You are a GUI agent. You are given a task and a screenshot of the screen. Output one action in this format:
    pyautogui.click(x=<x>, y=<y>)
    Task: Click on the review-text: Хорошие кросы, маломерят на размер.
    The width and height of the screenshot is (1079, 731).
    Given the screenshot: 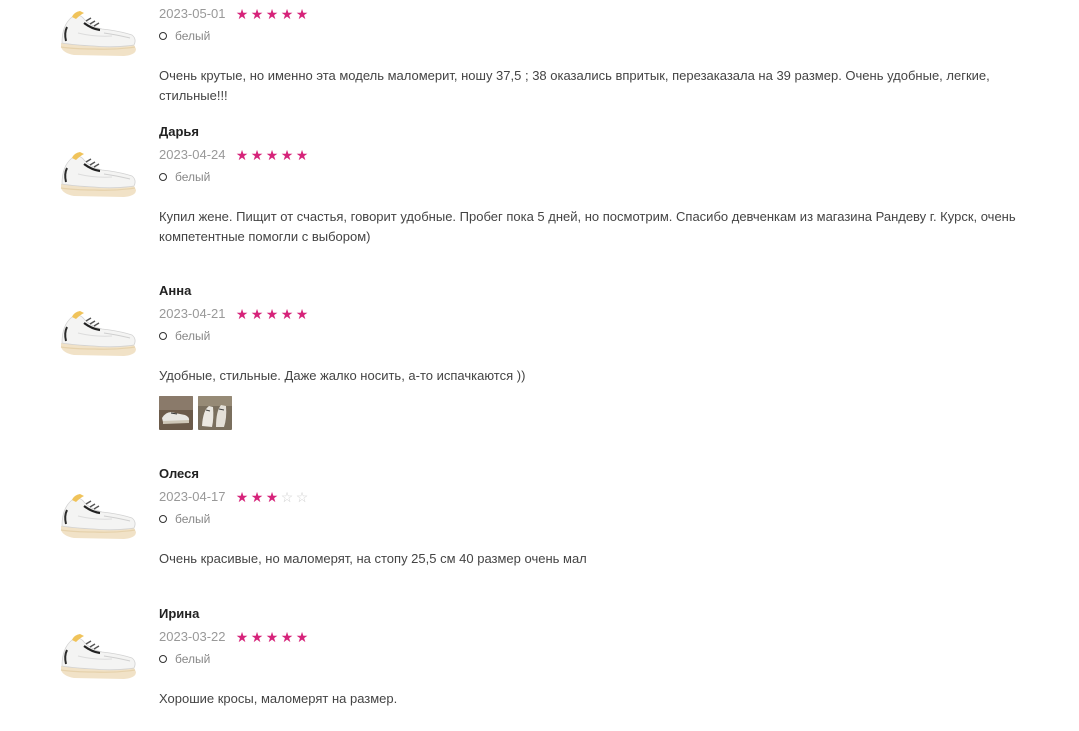 What is the action you would take?
    pyautogui.click(x=278, y=698)
    